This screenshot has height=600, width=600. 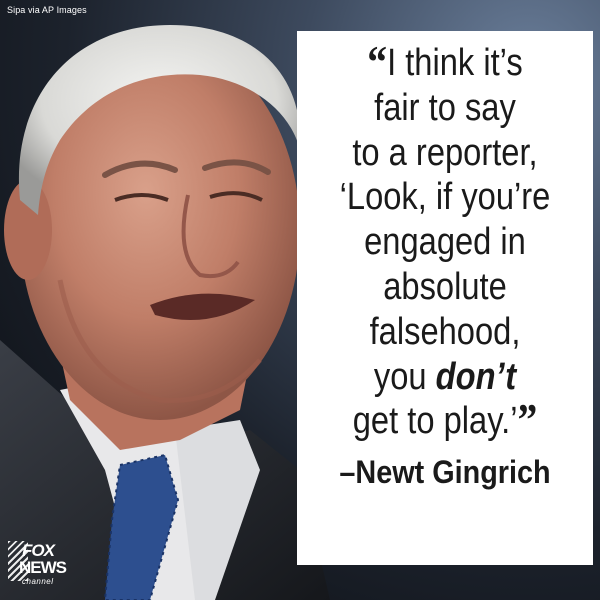 I want to click on quote-line-2: fair to say, so click(x=445, y=107).